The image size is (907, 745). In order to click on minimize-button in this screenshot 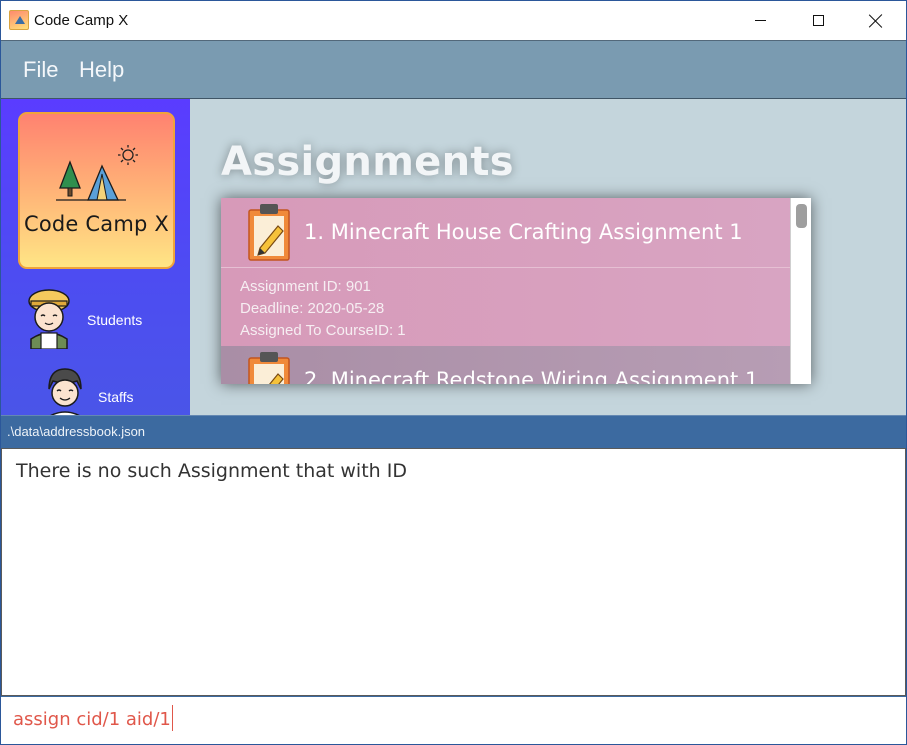, I will do `click(760, 20)`.